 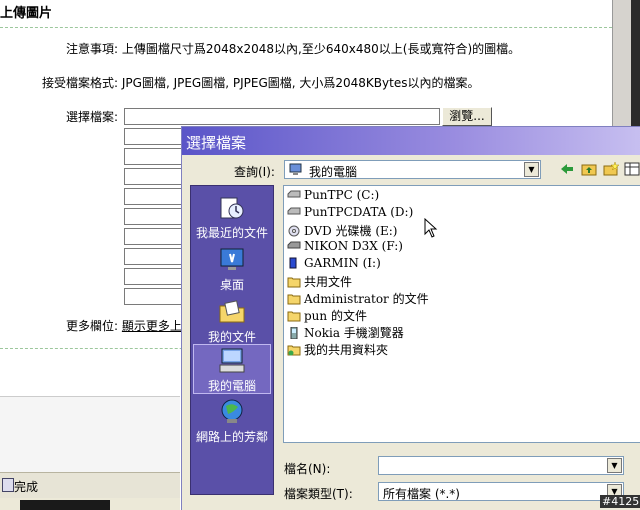 I want to click on list-item: PunTPC (C:), so click(x=333, y=196).